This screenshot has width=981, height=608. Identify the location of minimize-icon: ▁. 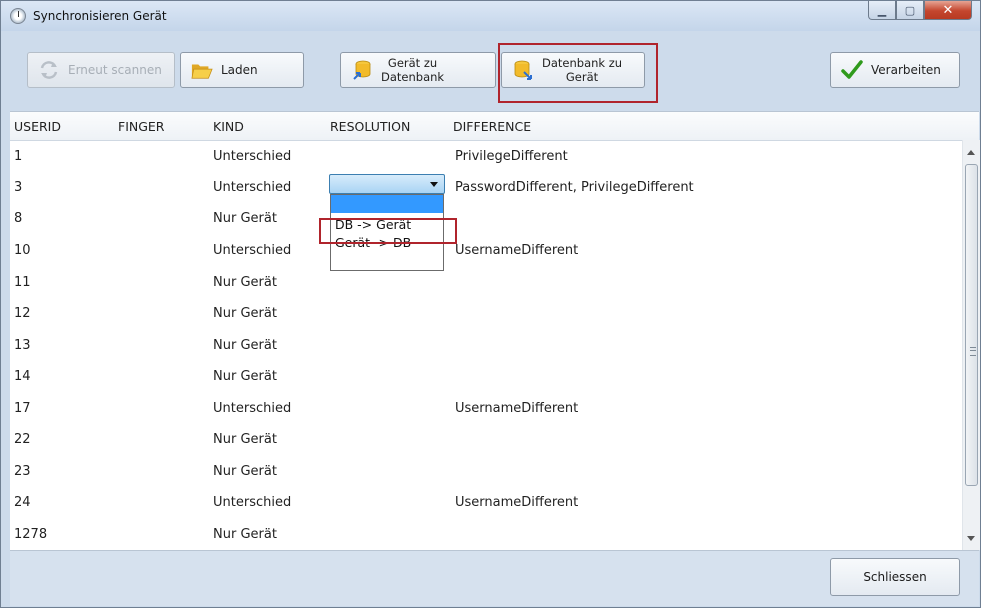
(882, 10).